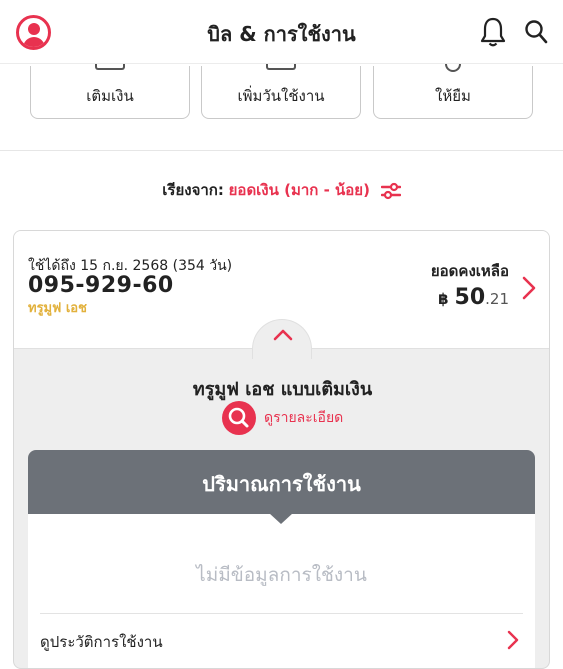  What do you see at coordinates (281, 613) in the screenshot?
I see `history-divider` at bounding box center [281, 613].